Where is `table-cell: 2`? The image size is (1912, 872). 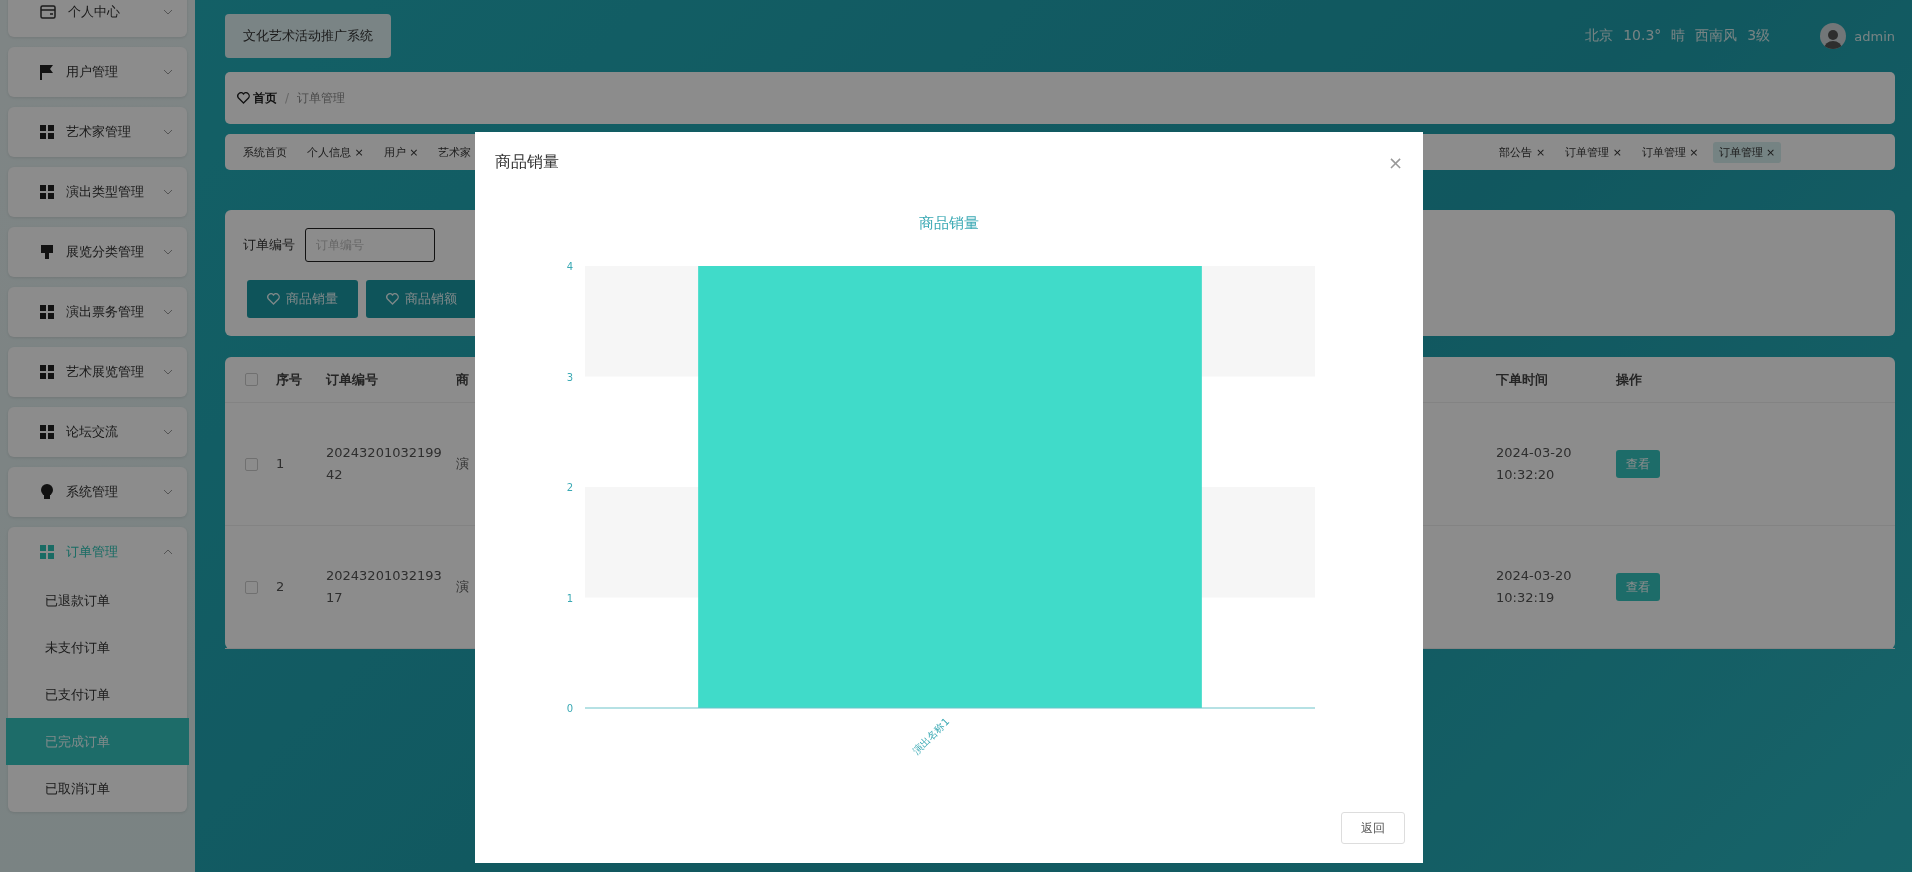
table-cell: 2 is located at coordinates (295, 587).